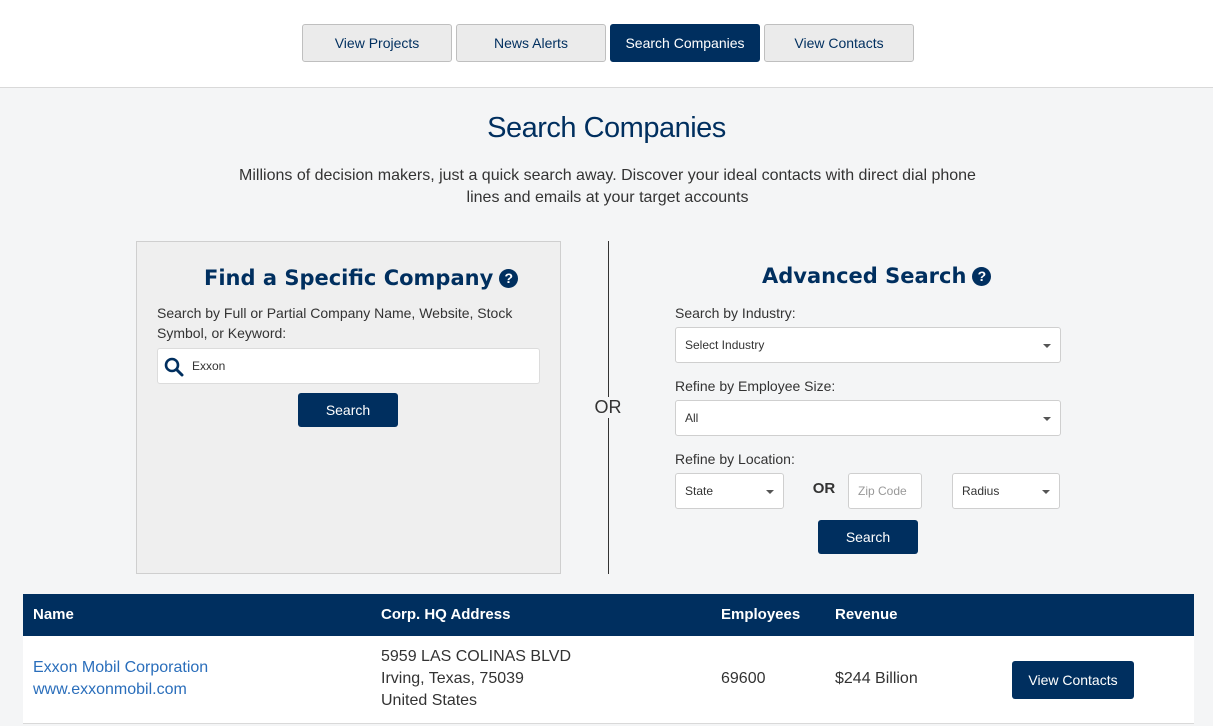 Image resolution: width=1213 pixels, height=726 pixels. What do you see at coordinates (685, 43) in the screenshot?
I see `nav-search-companies-button: Search Companies` at bounding box center [685, 43].